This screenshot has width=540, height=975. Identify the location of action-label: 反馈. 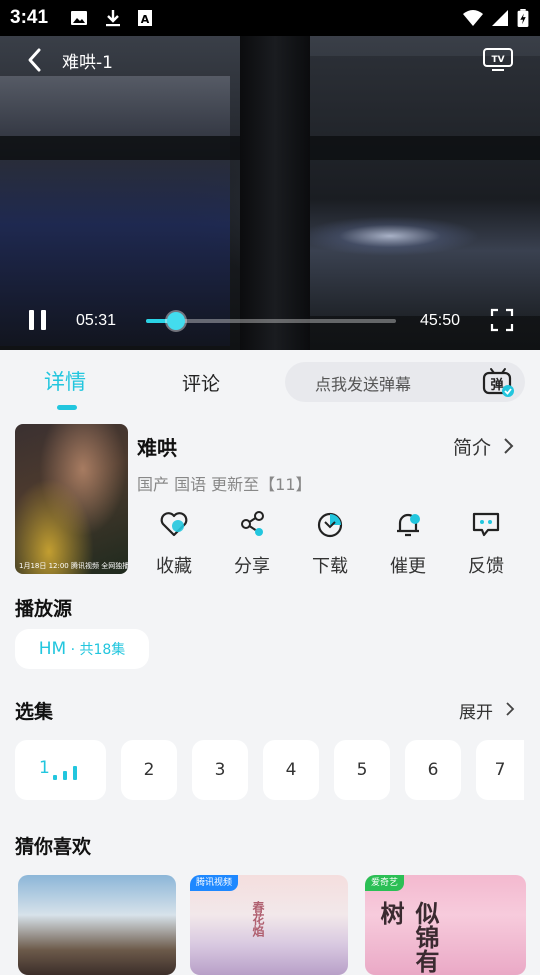
(486, 566).